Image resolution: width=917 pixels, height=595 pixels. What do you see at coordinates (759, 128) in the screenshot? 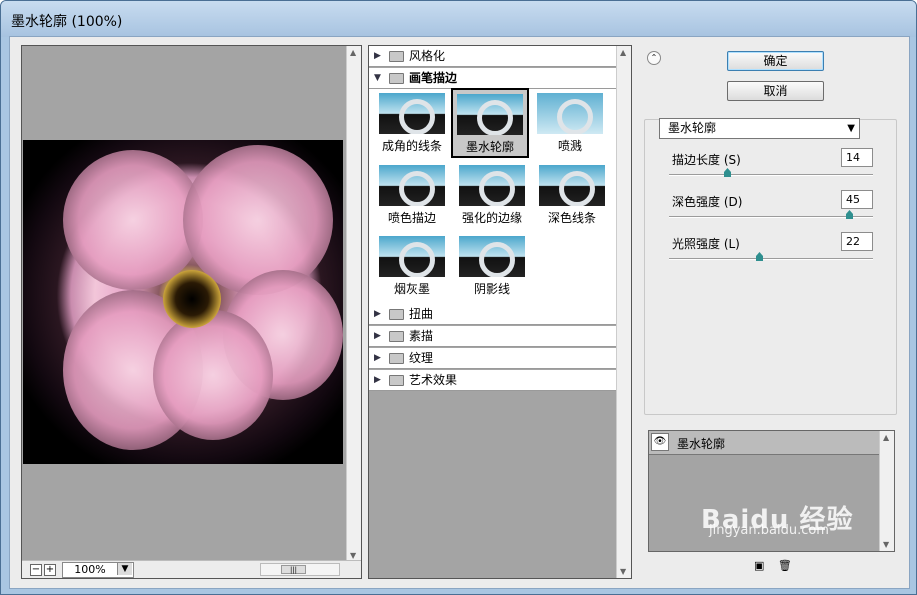
I see `filter-select: 墨水轮廓 ▼` at bounding box center [759, 128].